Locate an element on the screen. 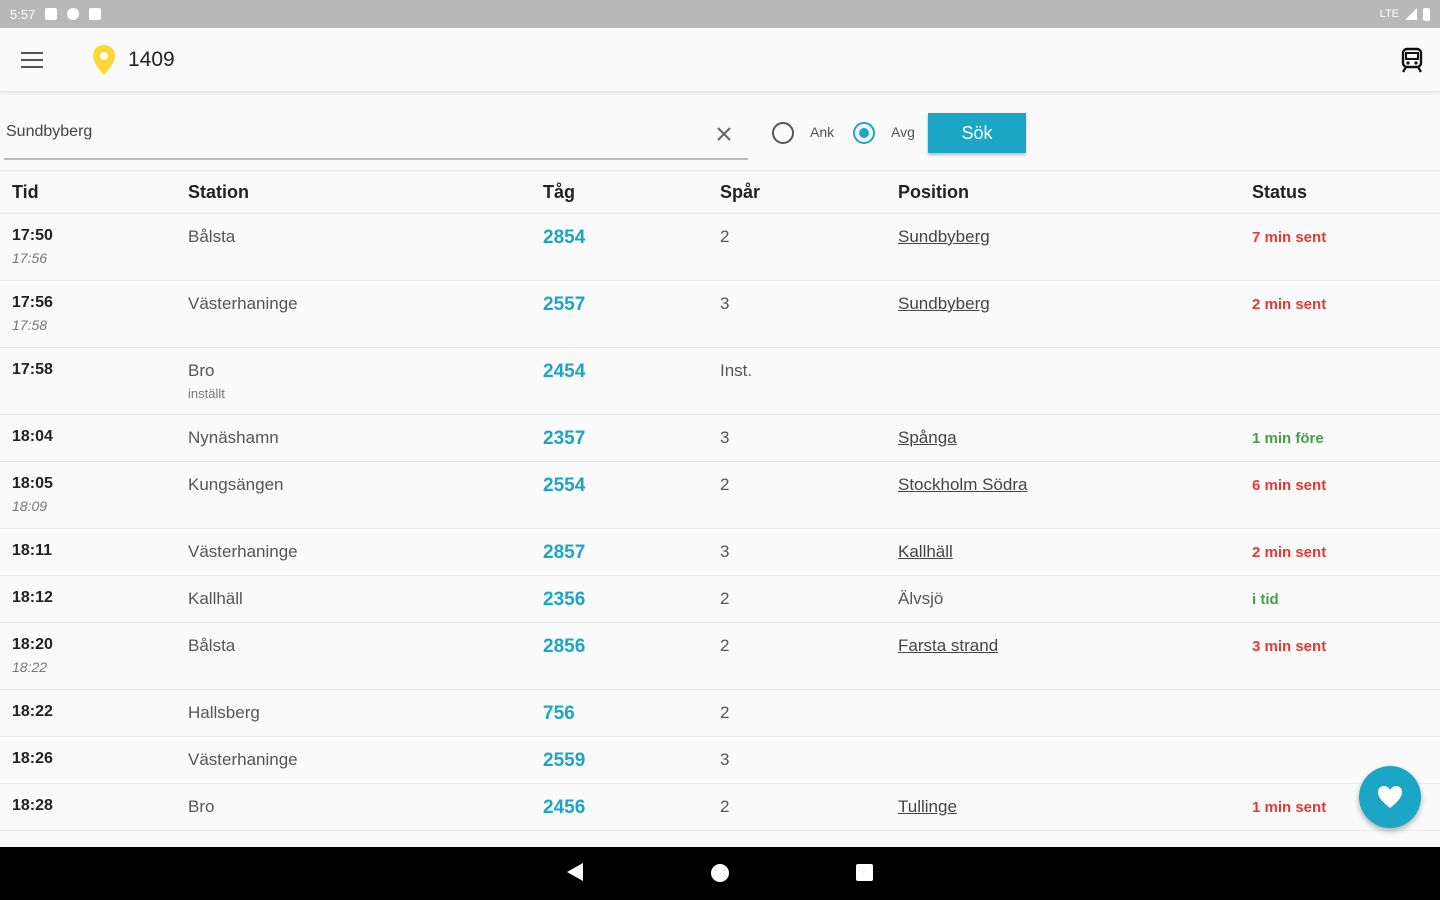 The width and height of the screenshot is (1440, 900). station-name: Västerhaninge is located at coordinates (243, 303).